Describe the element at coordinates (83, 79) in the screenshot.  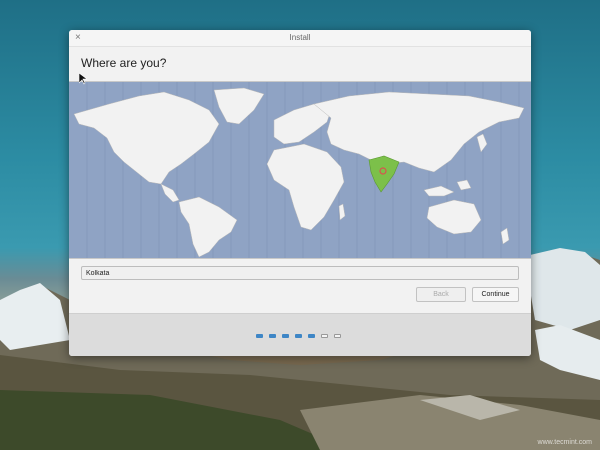
I see `mouse-cursor-icon` at that location.